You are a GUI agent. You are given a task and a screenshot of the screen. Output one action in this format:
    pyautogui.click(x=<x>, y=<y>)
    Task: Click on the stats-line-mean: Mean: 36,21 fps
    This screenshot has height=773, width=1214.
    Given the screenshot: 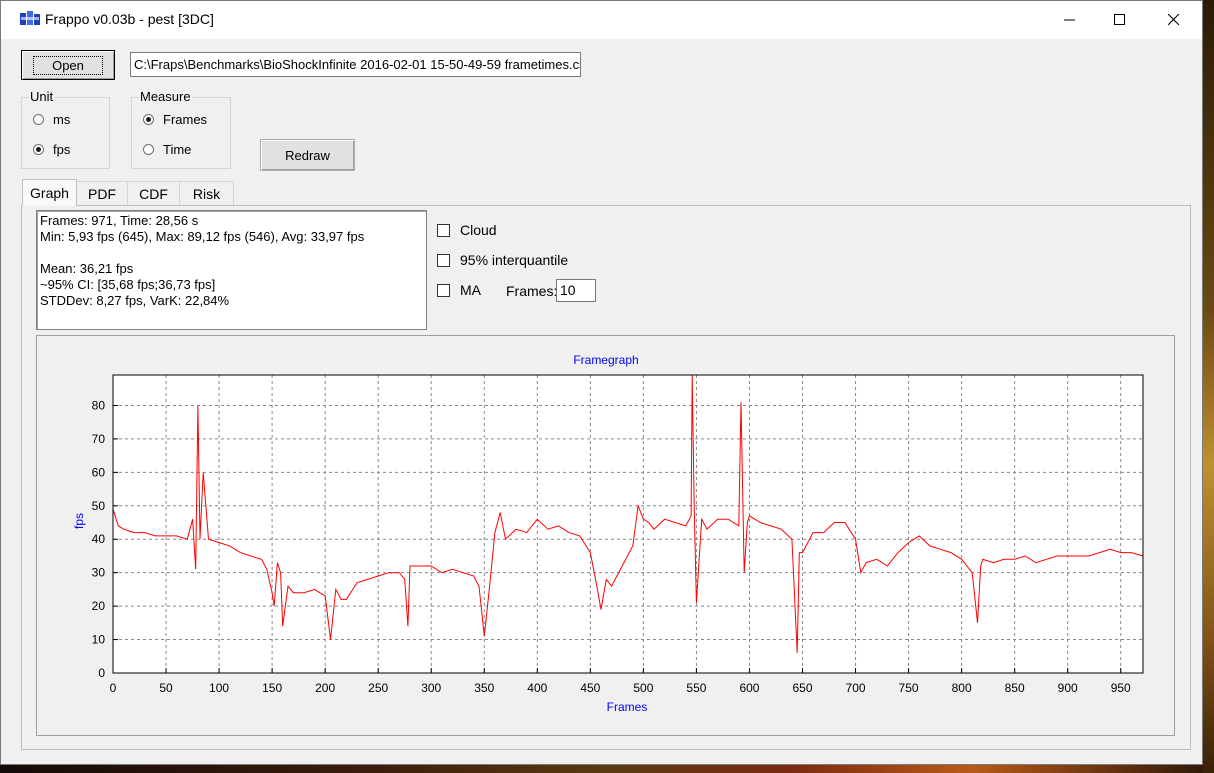 What is the action you would take?
    pyautogui.click(x=87, y=268)
    